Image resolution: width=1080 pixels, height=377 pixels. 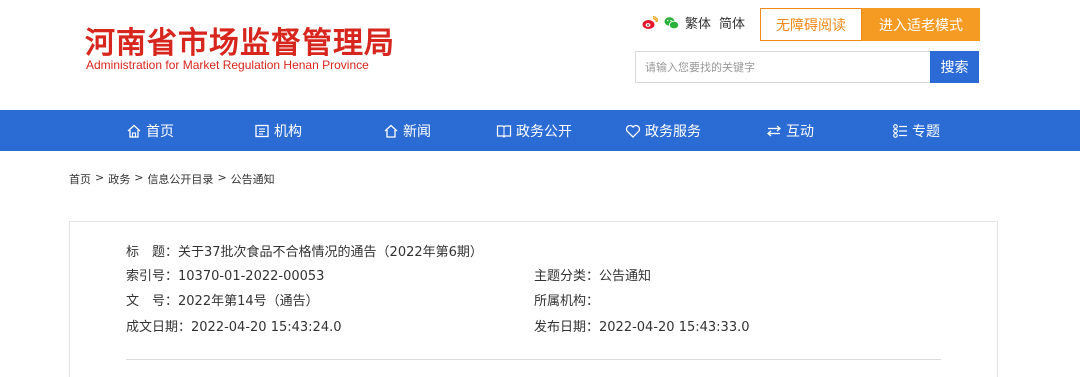 What do you see at coordinates (159, 327) in the screenshot?
I see `doc-created-label: 成文日期：` at bounding box center [159, 327].